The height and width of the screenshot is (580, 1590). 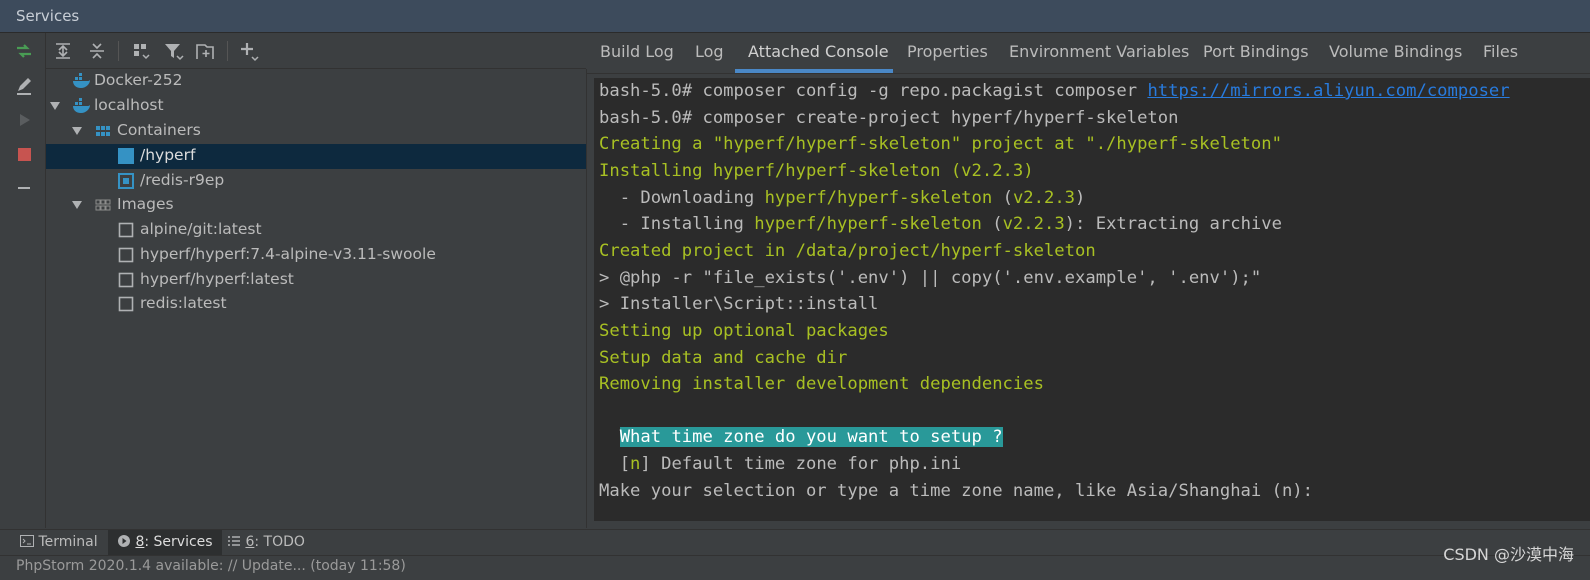 I want to click on tab-build-log: Build Log, so click(x=637, y=51).